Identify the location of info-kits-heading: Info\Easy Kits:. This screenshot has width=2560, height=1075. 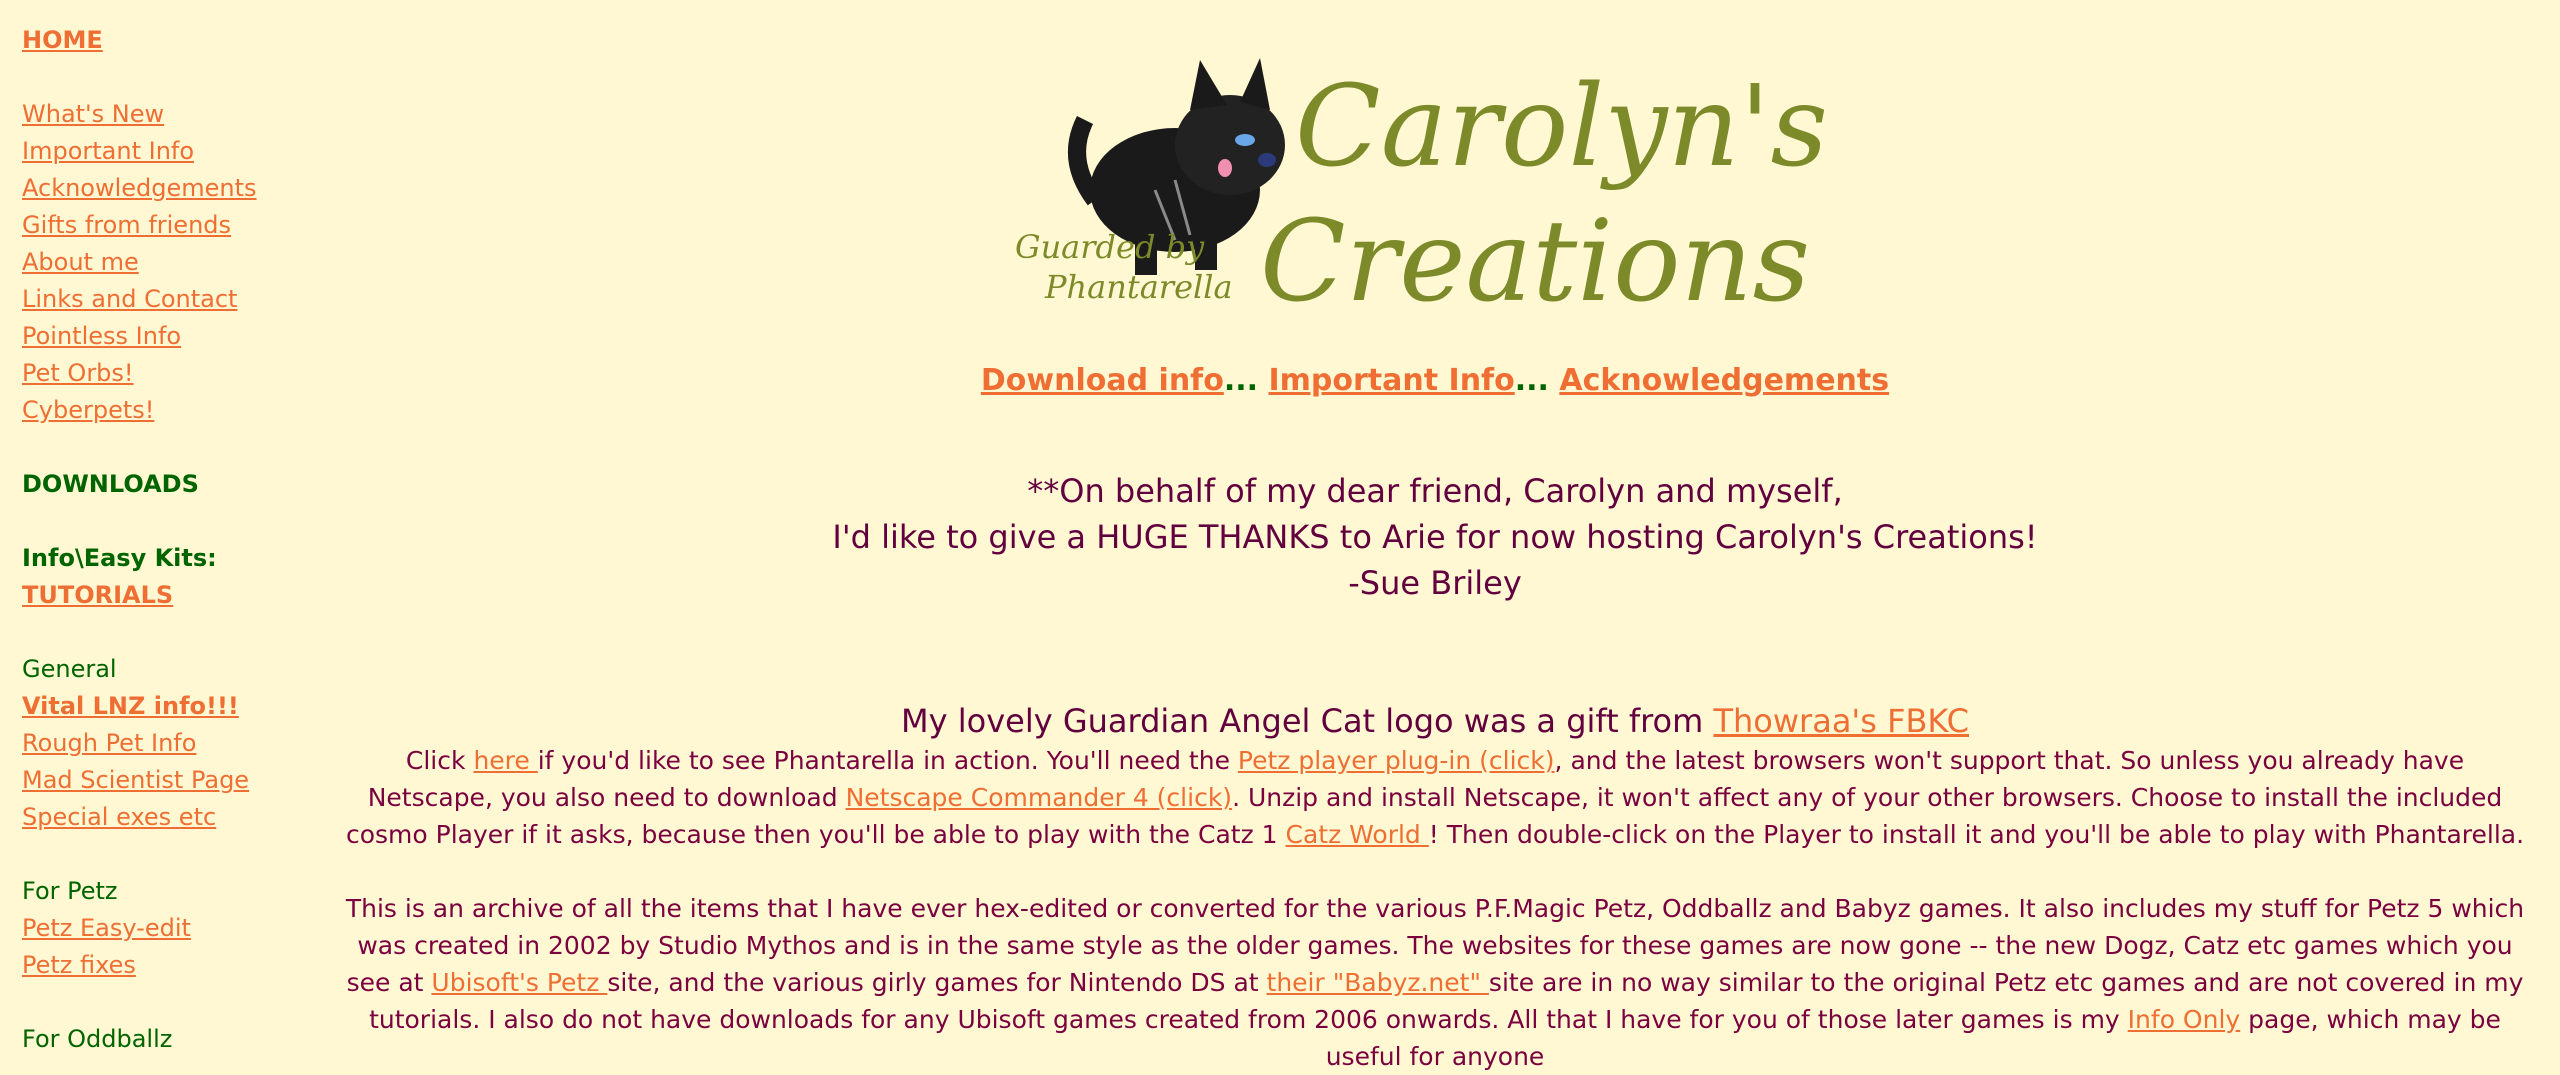
(119, 558).